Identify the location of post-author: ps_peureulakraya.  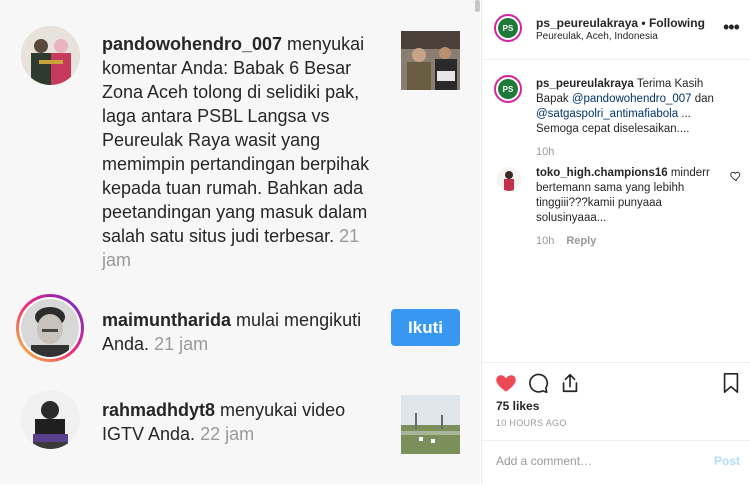
(587, 23).